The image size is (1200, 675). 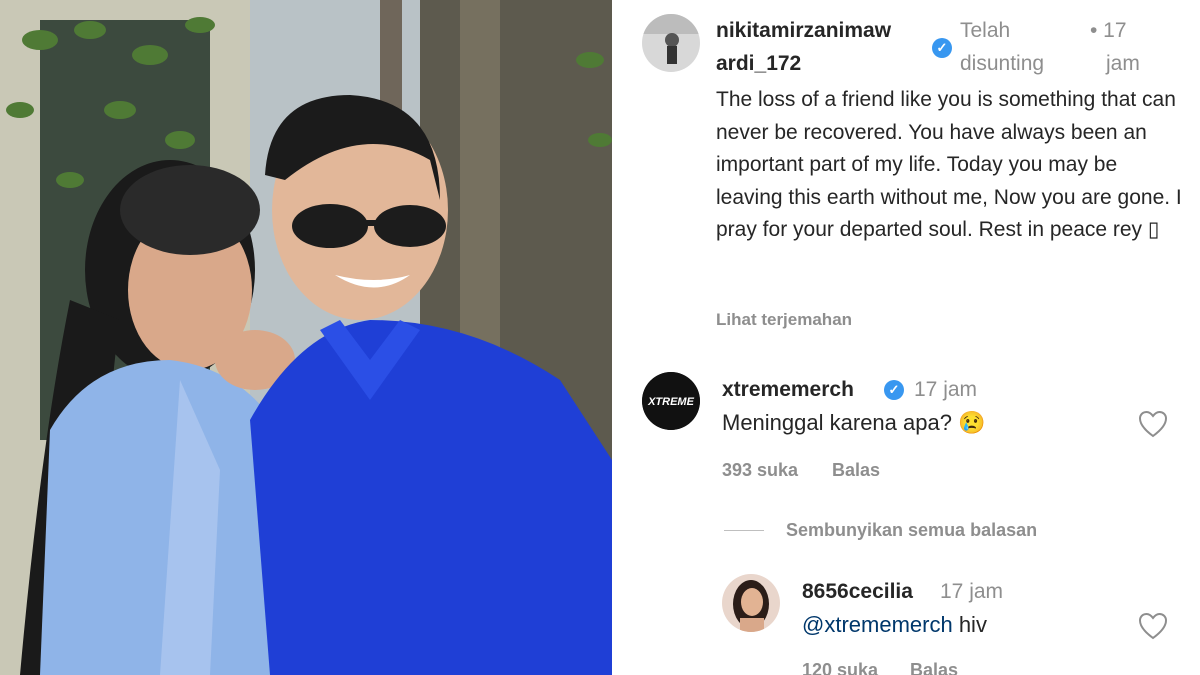 What do you see at coordinates (744, 530) in the screenshot?
I see `replies-divider` at bounding box center [744, 530].